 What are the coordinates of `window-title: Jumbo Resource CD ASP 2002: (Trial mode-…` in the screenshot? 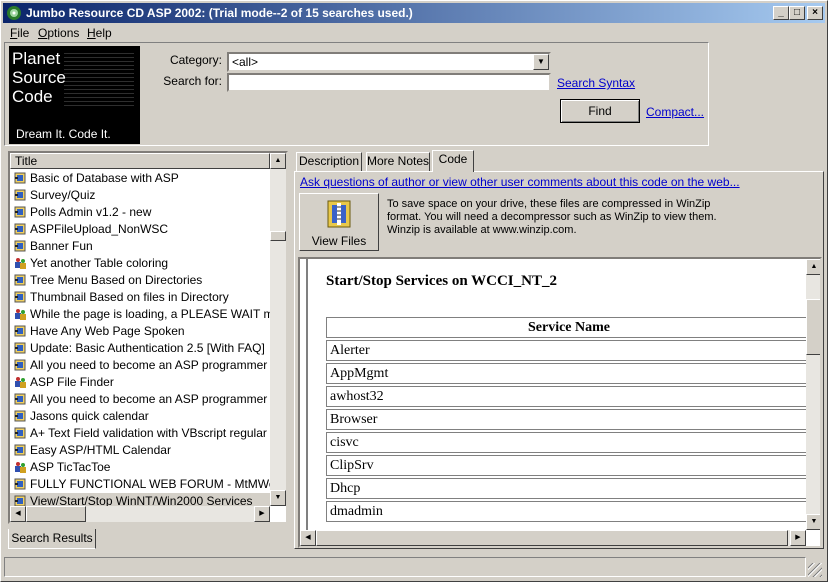 It's located at (219, 13).